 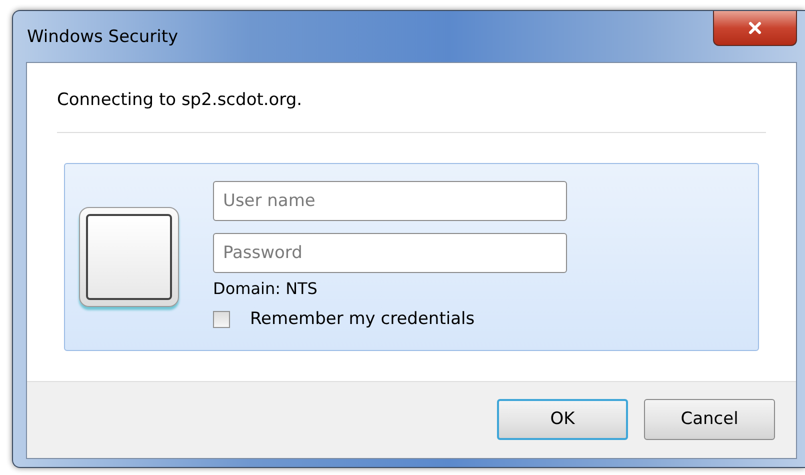 I want to click on cancel-button: Cancel, so click(x=709, y=419).